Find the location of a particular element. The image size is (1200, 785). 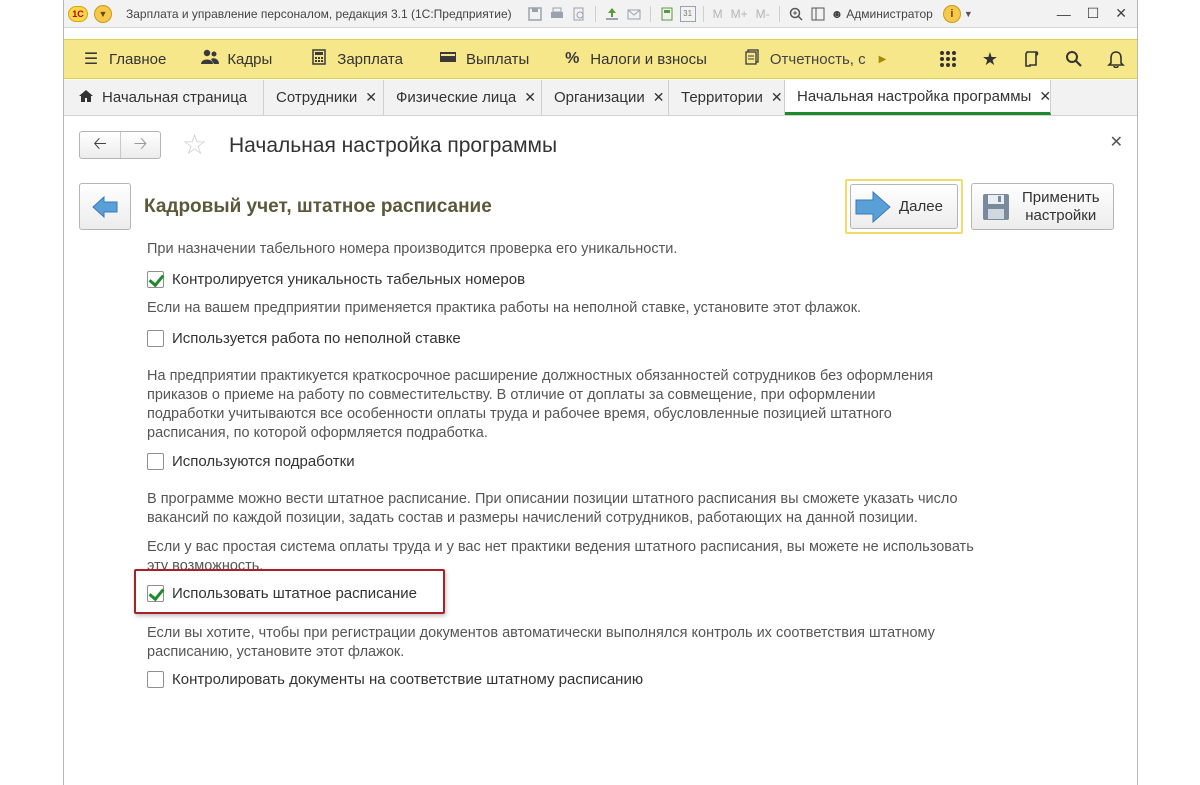

tab-organizations: Организации ✕ is located at coordinates (605, 97).